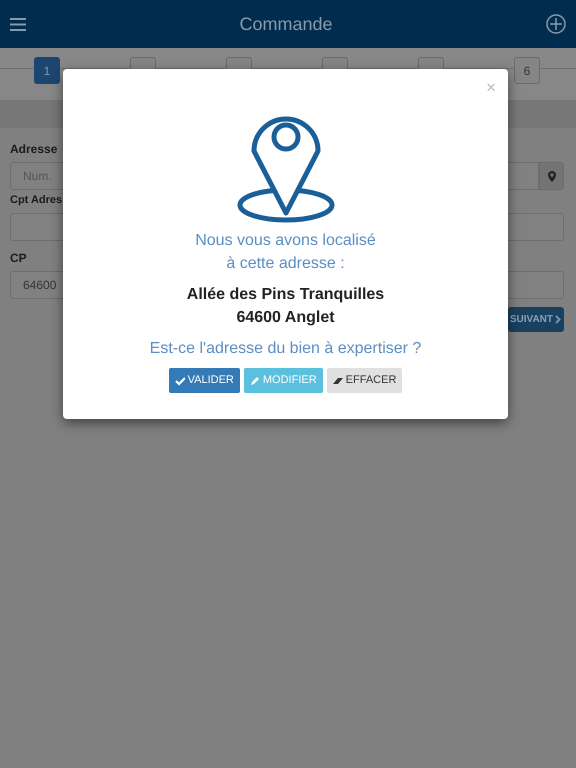 The width and height of the screenshot is (576, 768). I want to click on menu-icon, so click(18, 24).